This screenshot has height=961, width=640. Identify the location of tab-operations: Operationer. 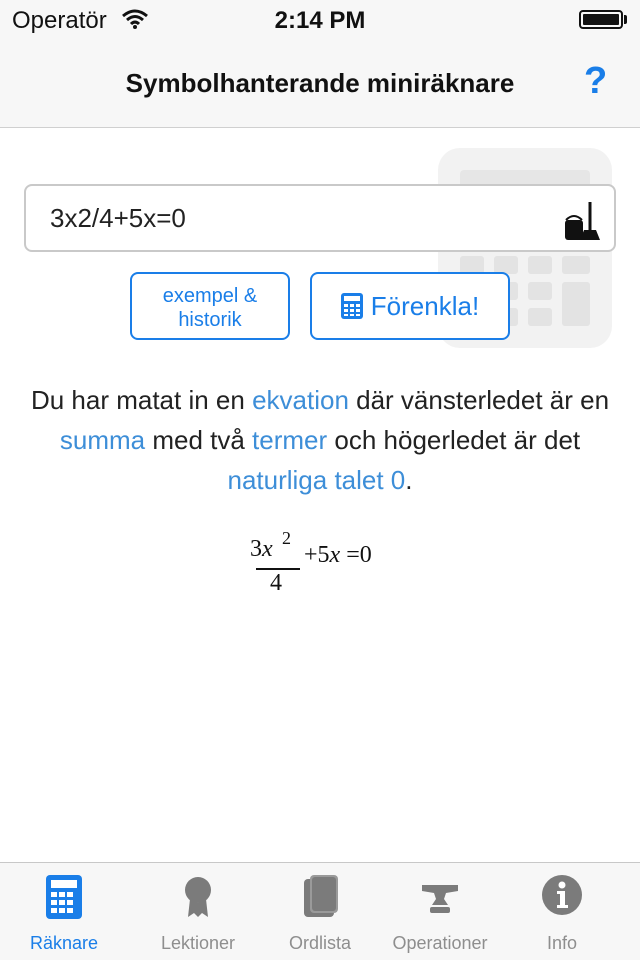
(440, 912).